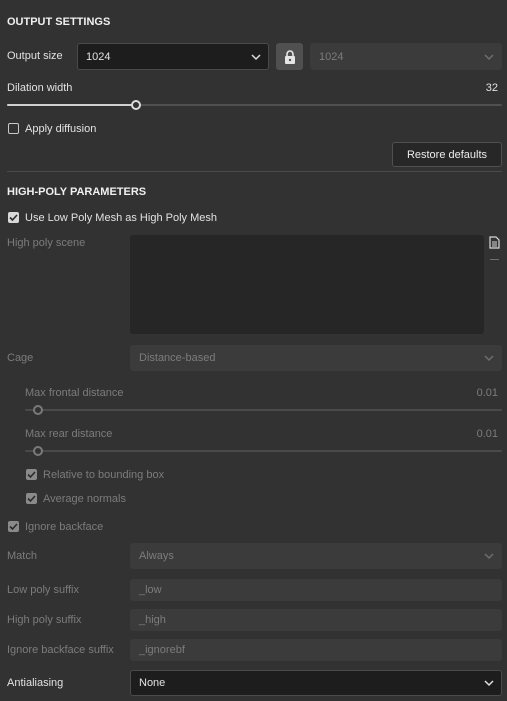  I want to click on match-select: Always, so click(316, 556).